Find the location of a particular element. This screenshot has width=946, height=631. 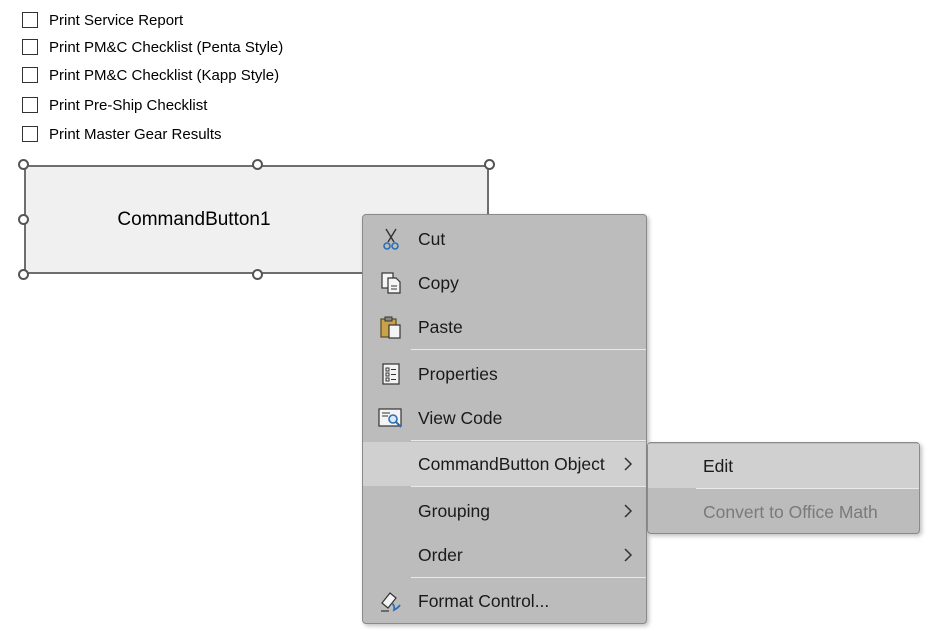

properties-icon is located at coordinates (391, 374).